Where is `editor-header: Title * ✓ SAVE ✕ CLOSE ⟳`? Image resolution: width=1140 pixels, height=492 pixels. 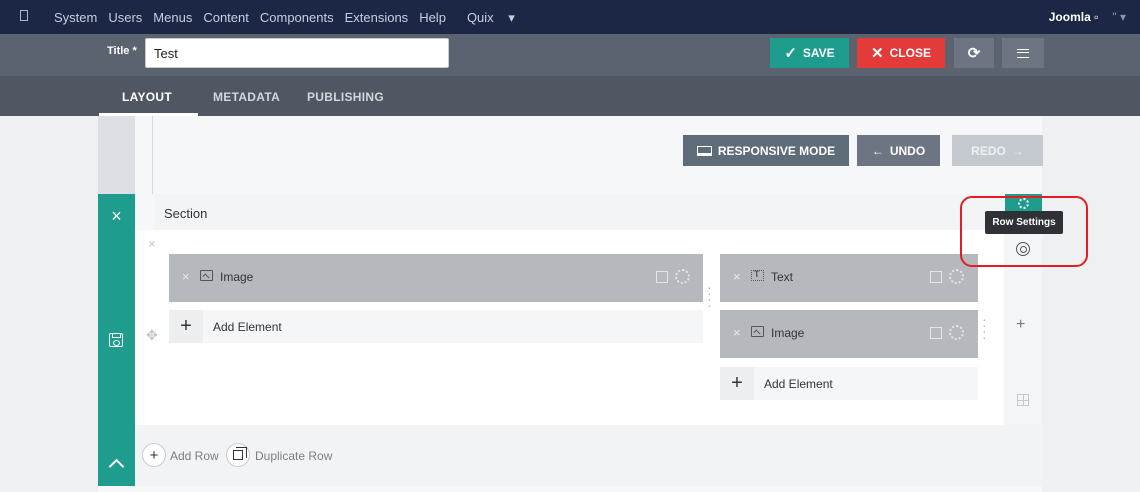
editor-header: Title * ✓ SAVE ✕ CLOSE ⟳ is located at coordinates (570, 55).